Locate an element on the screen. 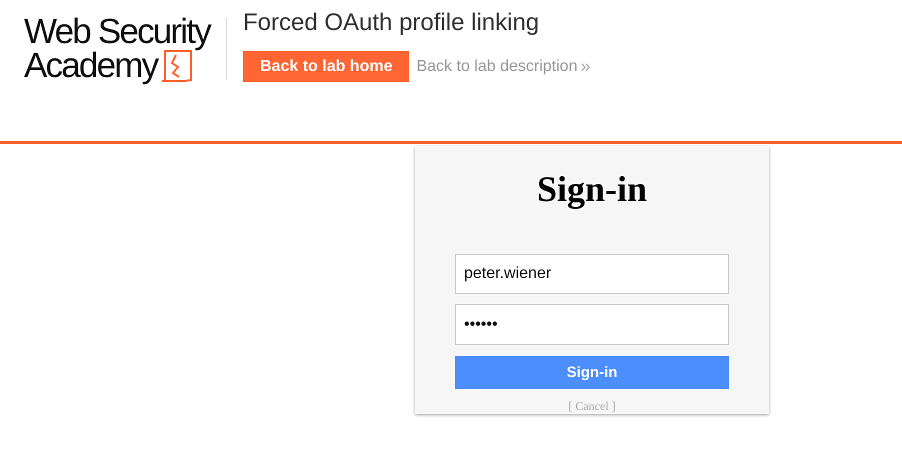  back-to-lab-description-link: Back to lab description » is located at coordinates (503, 66).